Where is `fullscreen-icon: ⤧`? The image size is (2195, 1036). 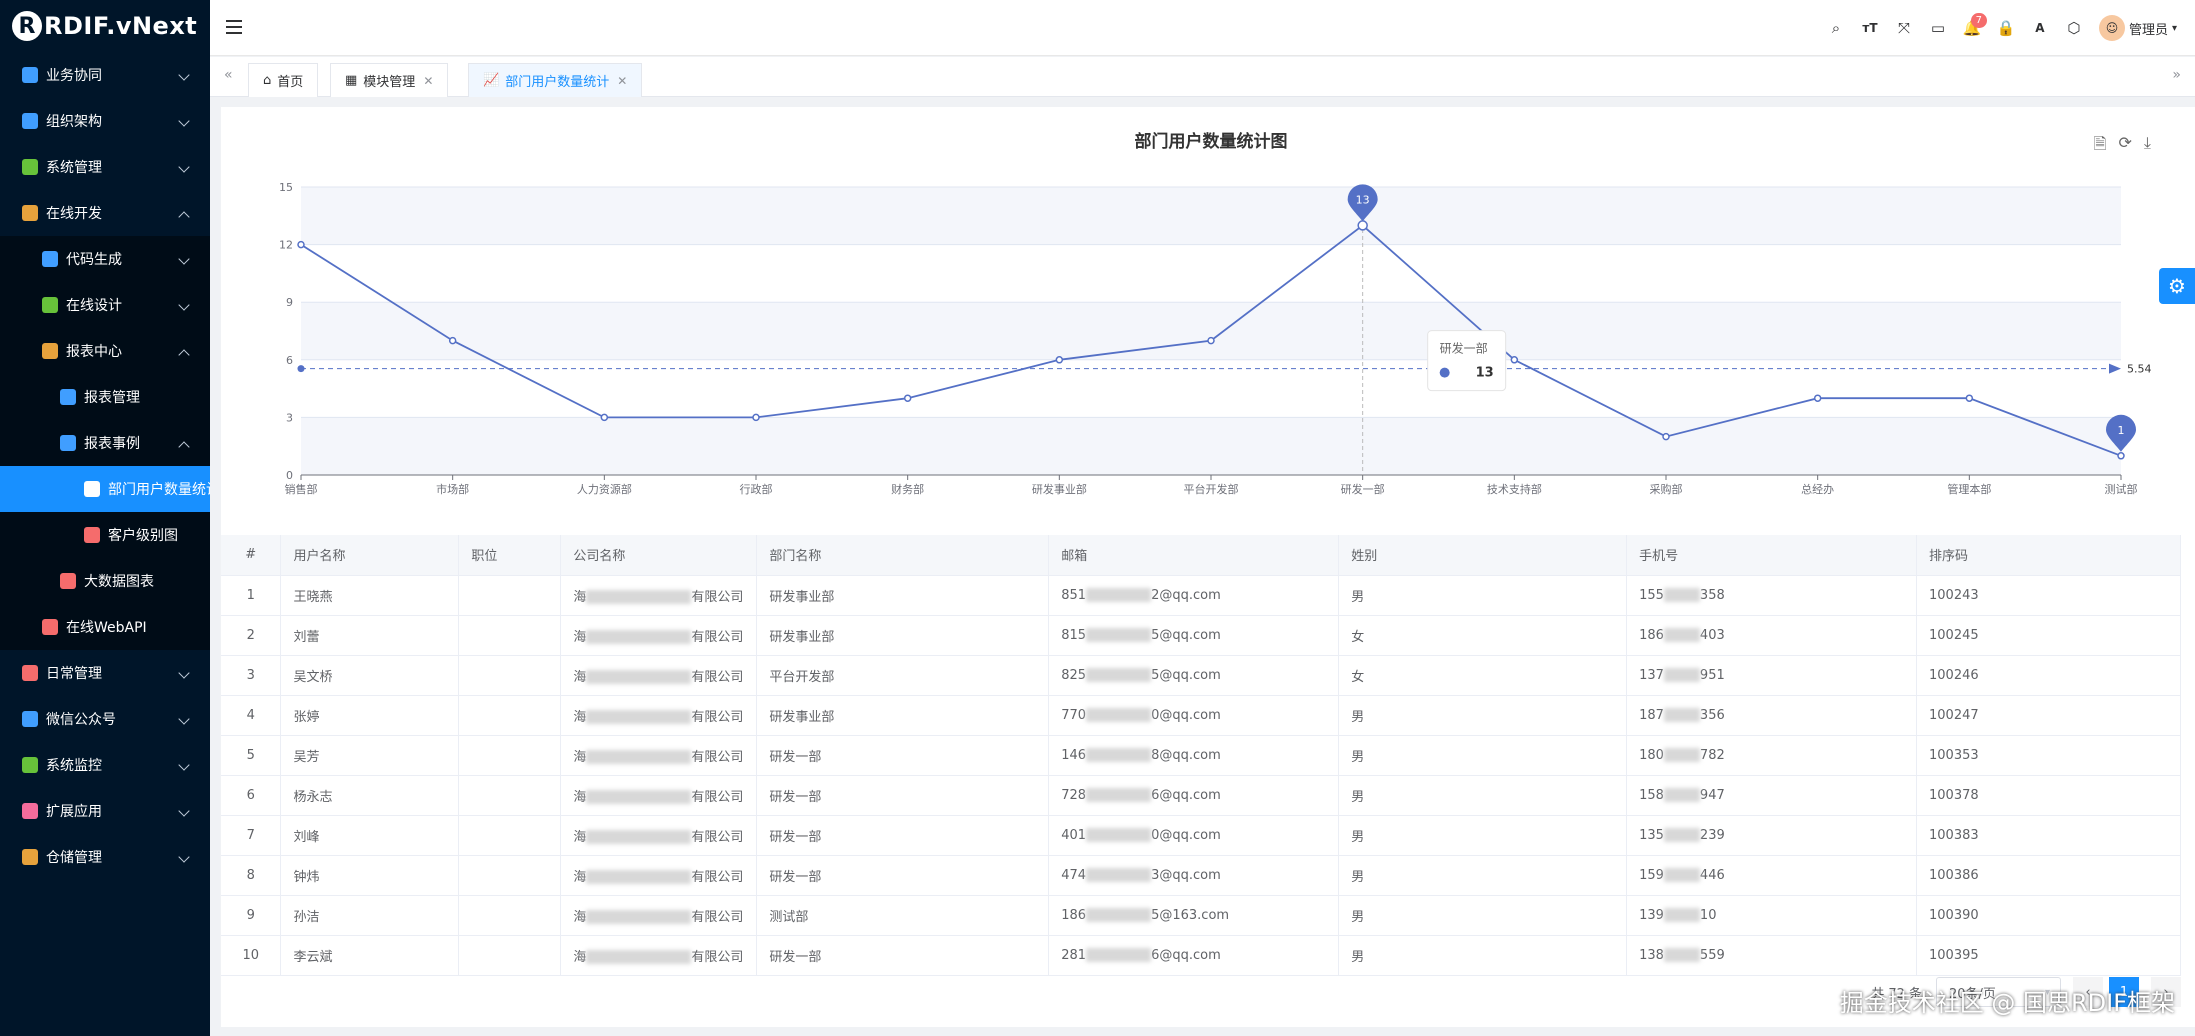 fullscreen-icon: ⤧ is located at coordinates (1904, 28).